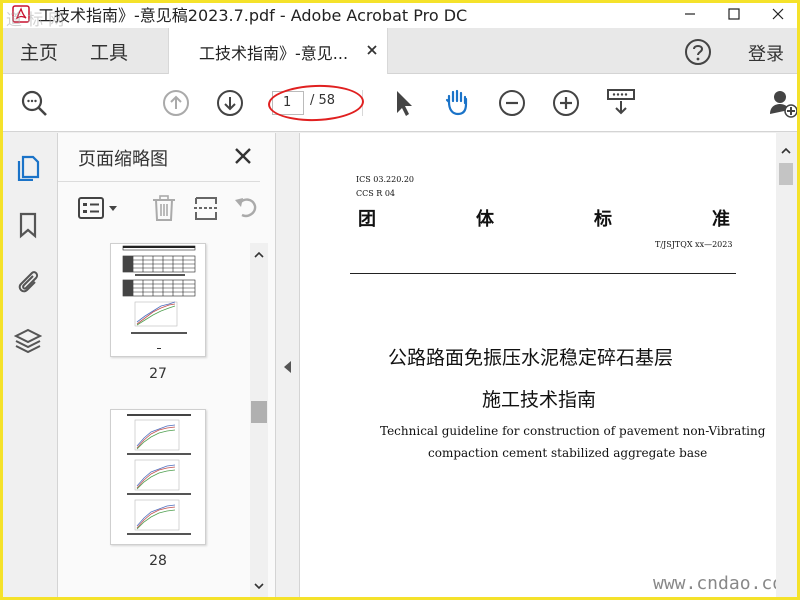 This screenshot has width=800, height=600. I want to click on previous-page-icon, so click(176, 103).